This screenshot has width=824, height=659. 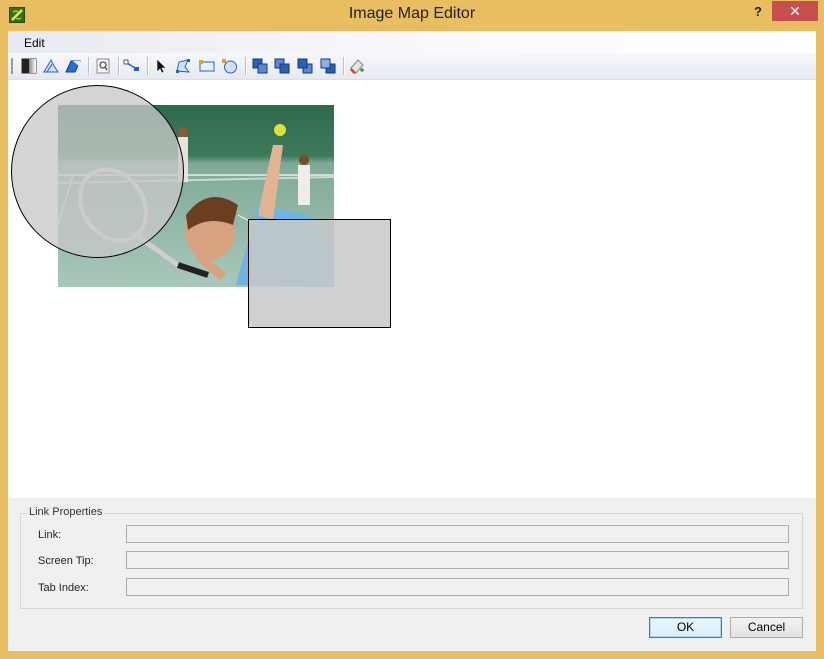 What do you see at coordinates (161, 66) in the screenshot?
I see `pointer-icon` at bounding box center [161, 66].